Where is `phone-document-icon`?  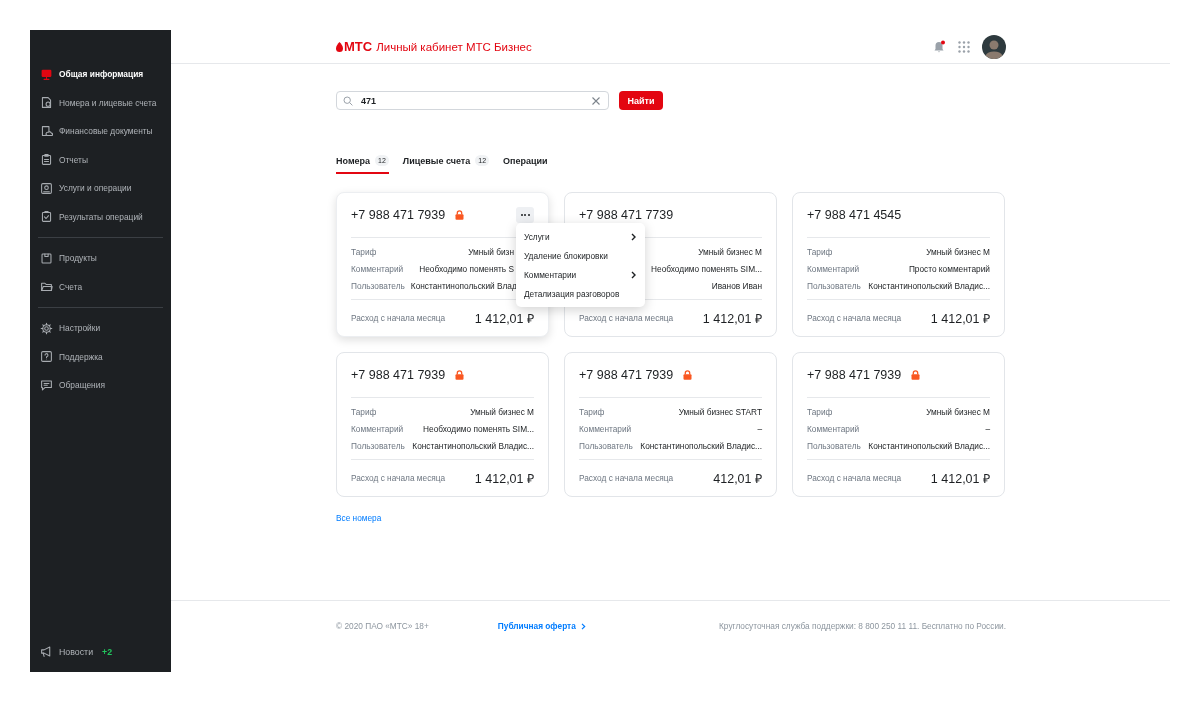 phone-document-icon is located at coordinates (46, 103).